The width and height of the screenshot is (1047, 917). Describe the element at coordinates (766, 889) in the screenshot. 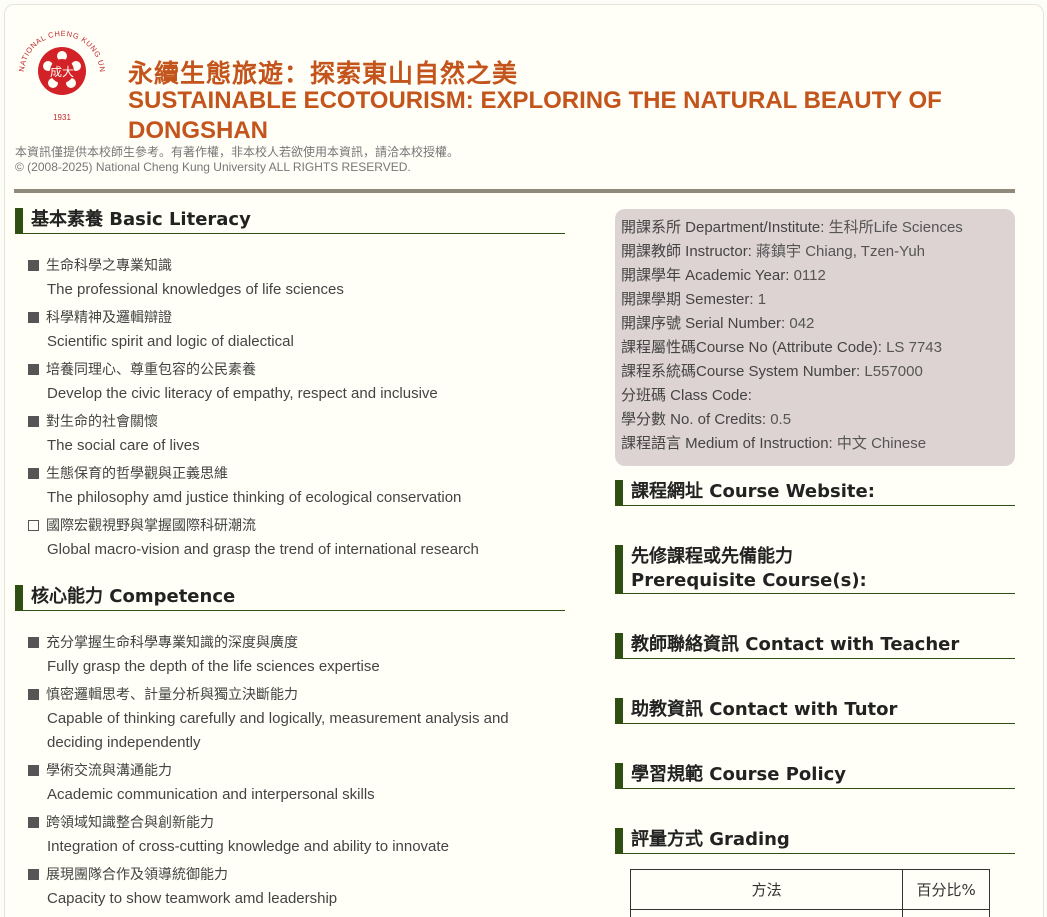

I see `grading-col-method: 方法` at that location.